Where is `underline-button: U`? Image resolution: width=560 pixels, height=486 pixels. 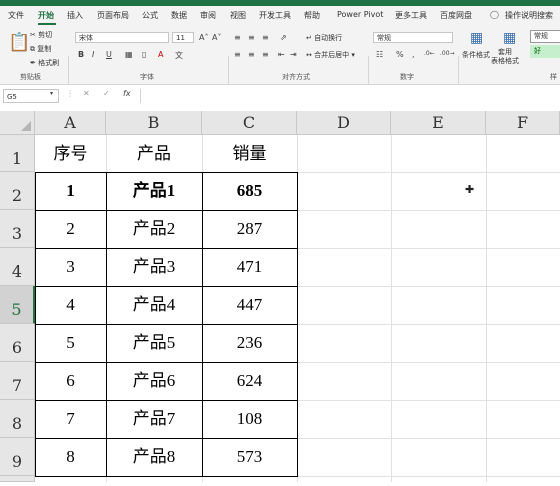 underline-button: U is located at coordinates (109, 54).